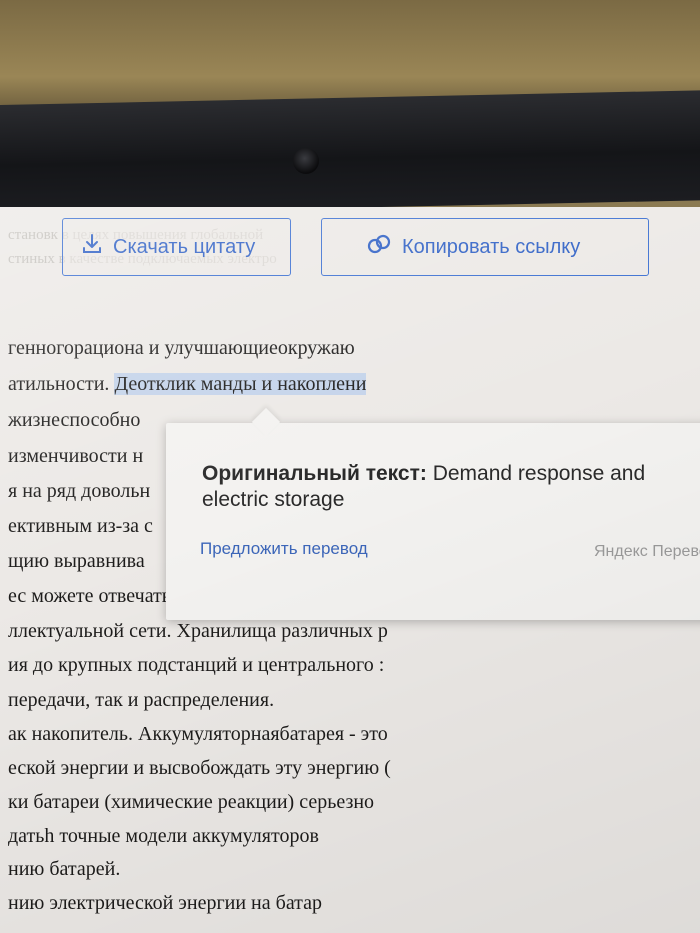  What do you see at coordinates (163, 836) in the screenshot?
I see `text-line: датьh точные модели аккумуляторов` at bounding box center [163, 836].